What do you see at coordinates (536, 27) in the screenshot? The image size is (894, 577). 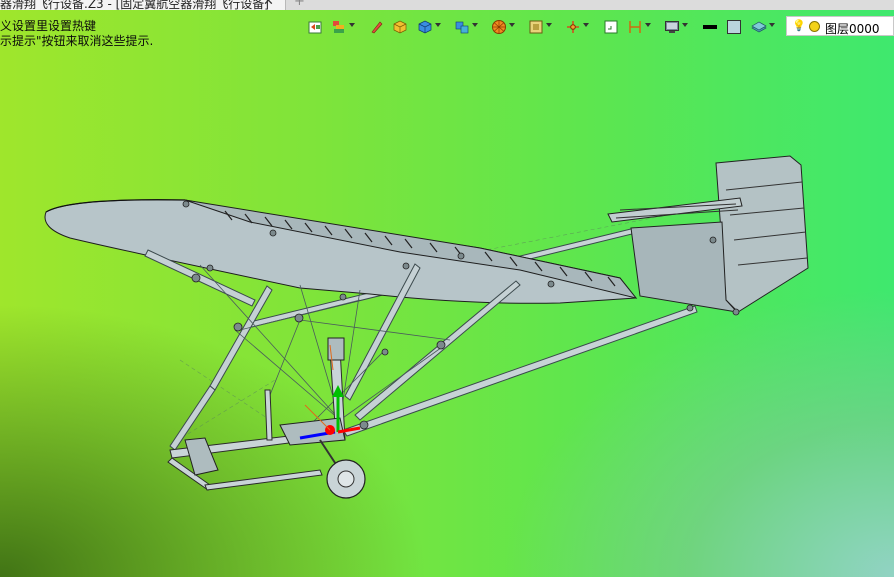 I see `texture-square-icon` at bounding box center [536, 27].